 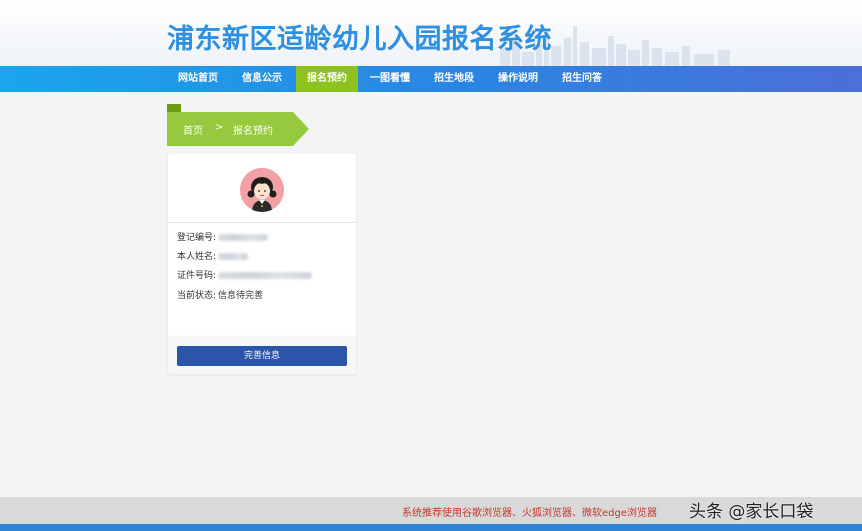 I want to click on profile-card-footer: 完善信息, so click(x=262, y=355).